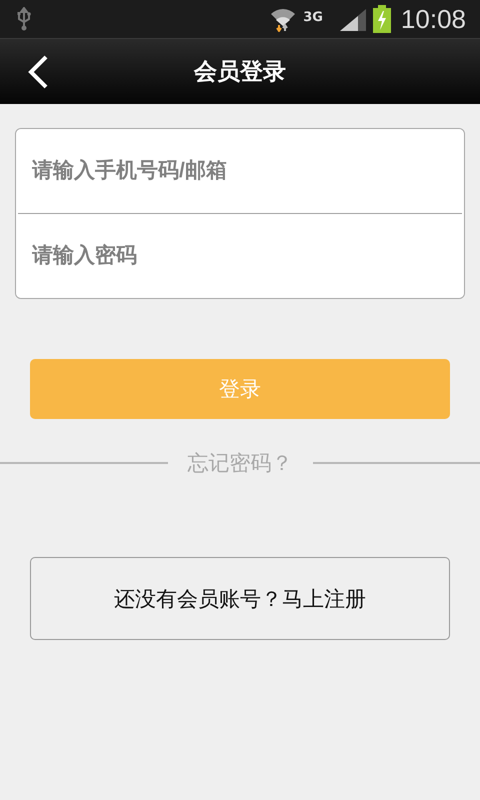 The height and width of the screenshot is (800, 480). I want to click on login-button: 登录, so click(240, 389).